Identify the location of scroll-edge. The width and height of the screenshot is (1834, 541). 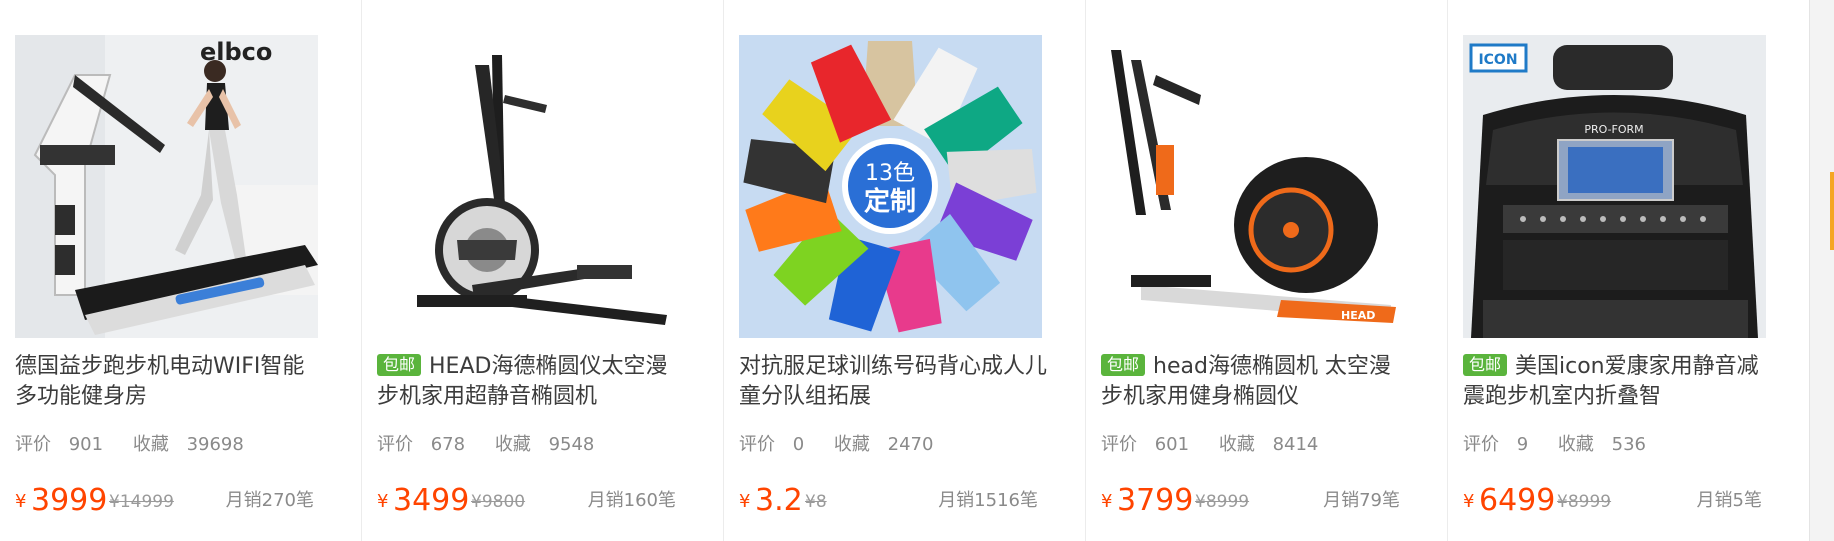
(1822, 270).